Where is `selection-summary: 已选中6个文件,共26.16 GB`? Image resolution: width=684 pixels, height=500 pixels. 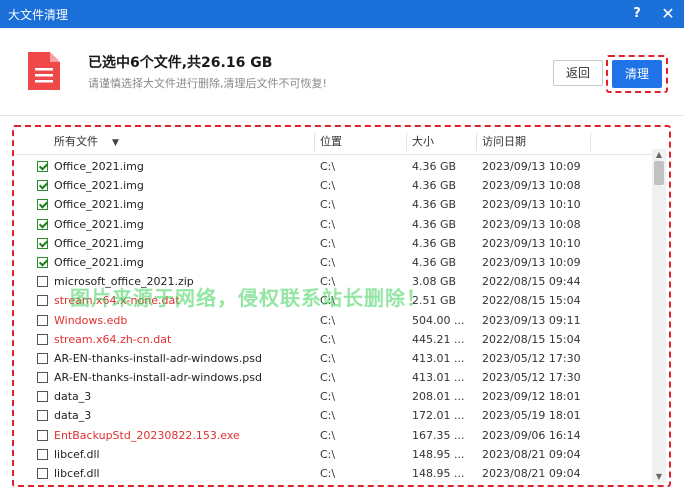 selection-summary: 已选中6个文件,共26.16 GB is located at coordinates (180, 63).